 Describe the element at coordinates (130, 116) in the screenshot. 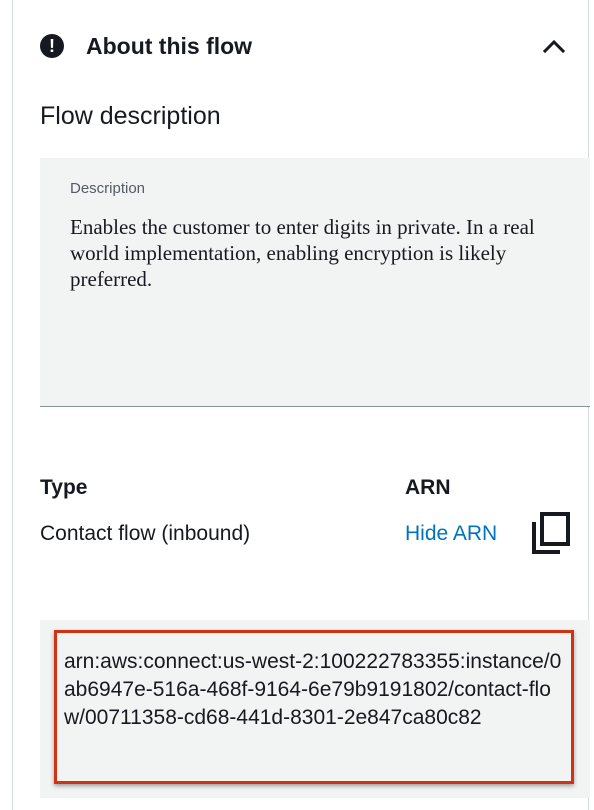

I see `flow-description-label: Flow description` at that location.